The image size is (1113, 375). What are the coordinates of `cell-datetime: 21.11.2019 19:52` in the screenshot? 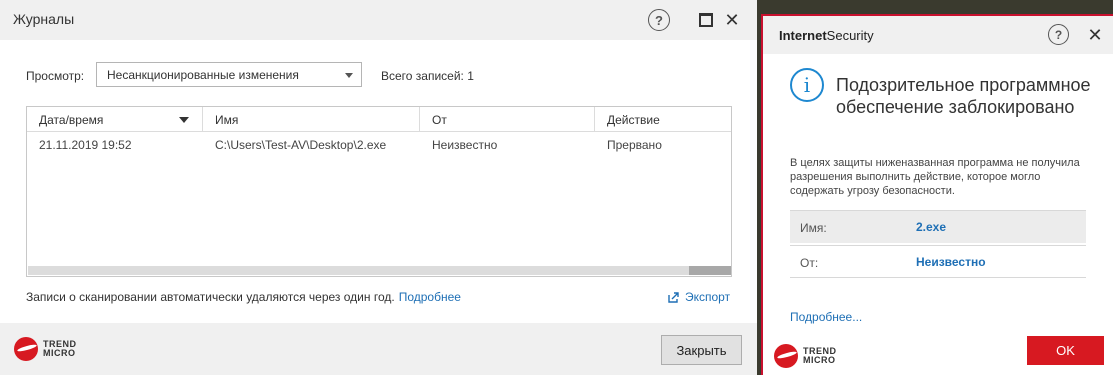 It's located at (85, 145).